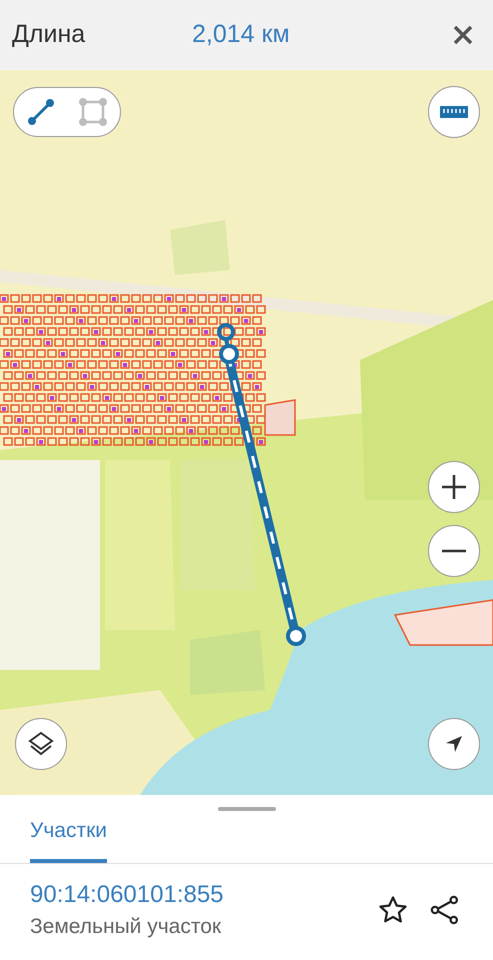  Describe the element at coordinates (445, 909) in the screenshot. I see `share-icon` at that location.